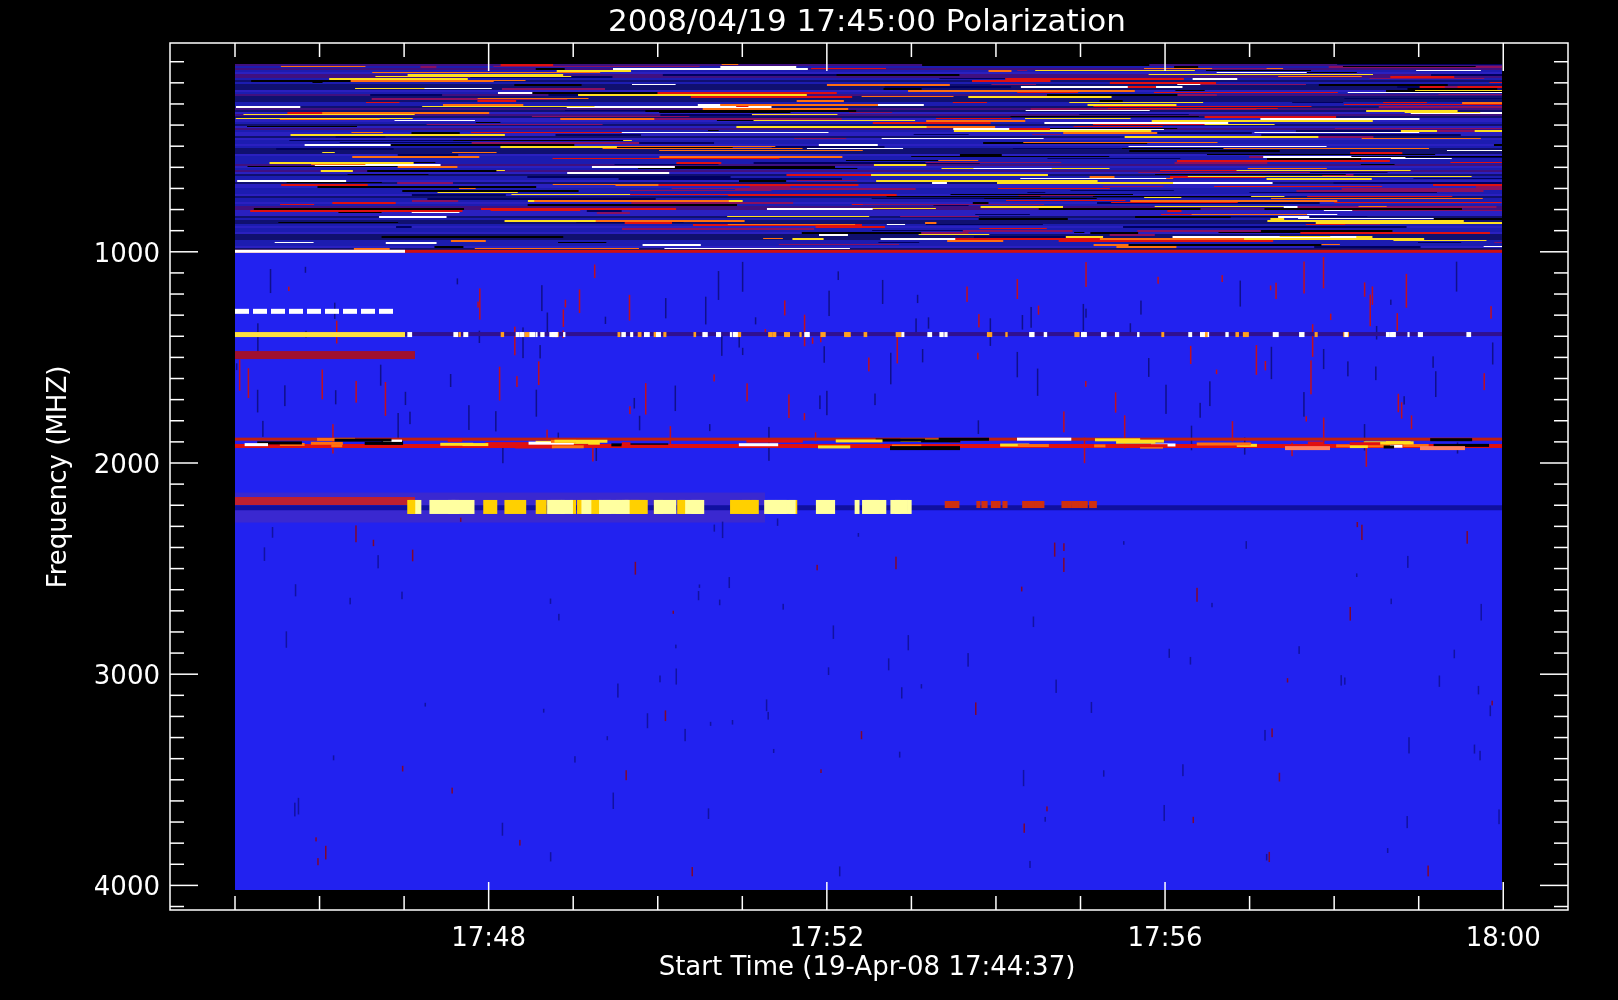  Describe the element at coordinates (126, 464) in the screenshot. I see `axis-tick-label: 2000` at that location.